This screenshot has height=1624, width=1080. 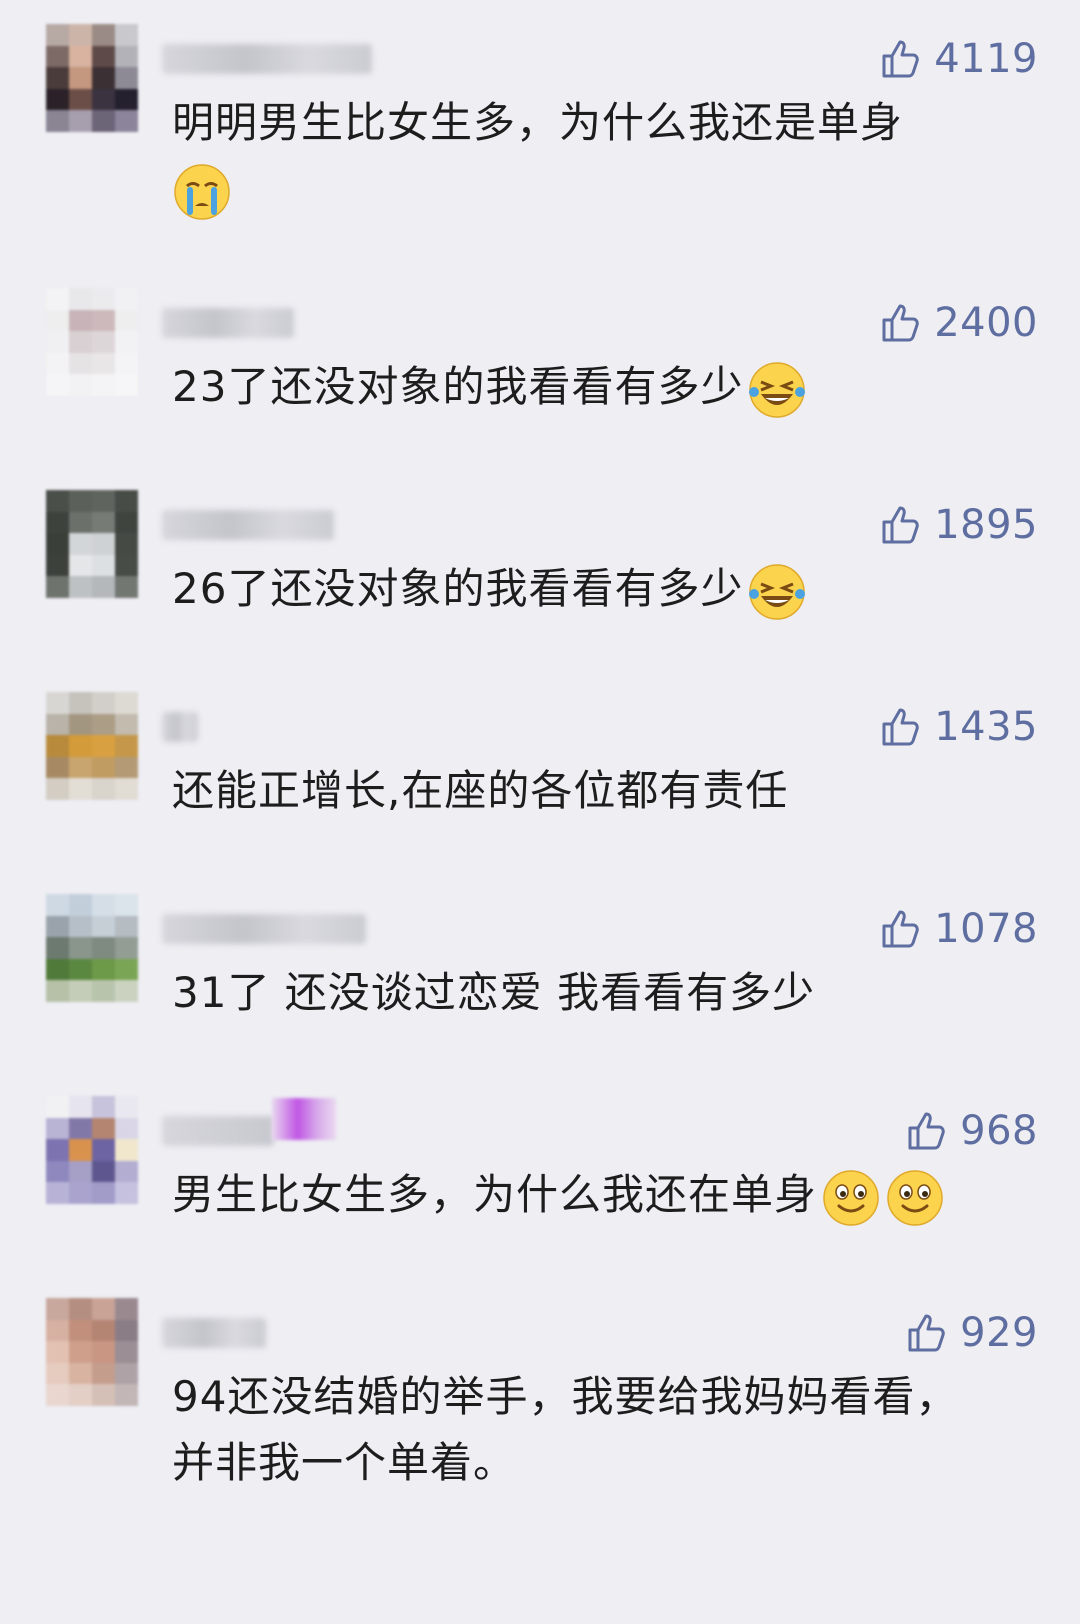 I want to click on comment-text-content: 明明男生比女生多，为什么我还是单身, so click(x=538, y=122).